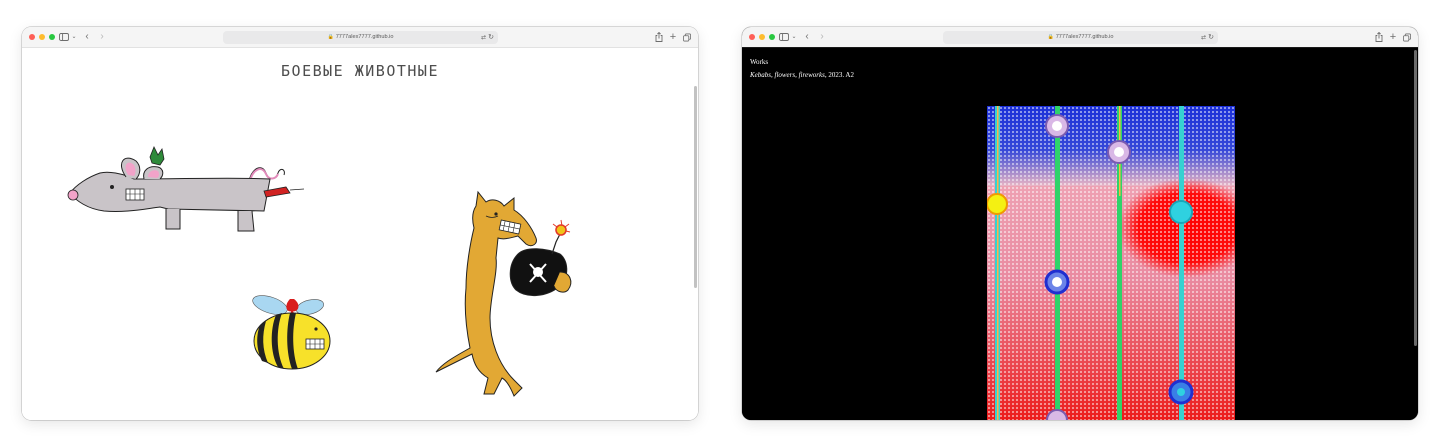  Describe the element at coordinates (839, 75) in the screenshot. I see `artwork-details: , 2023. A2` at that location.